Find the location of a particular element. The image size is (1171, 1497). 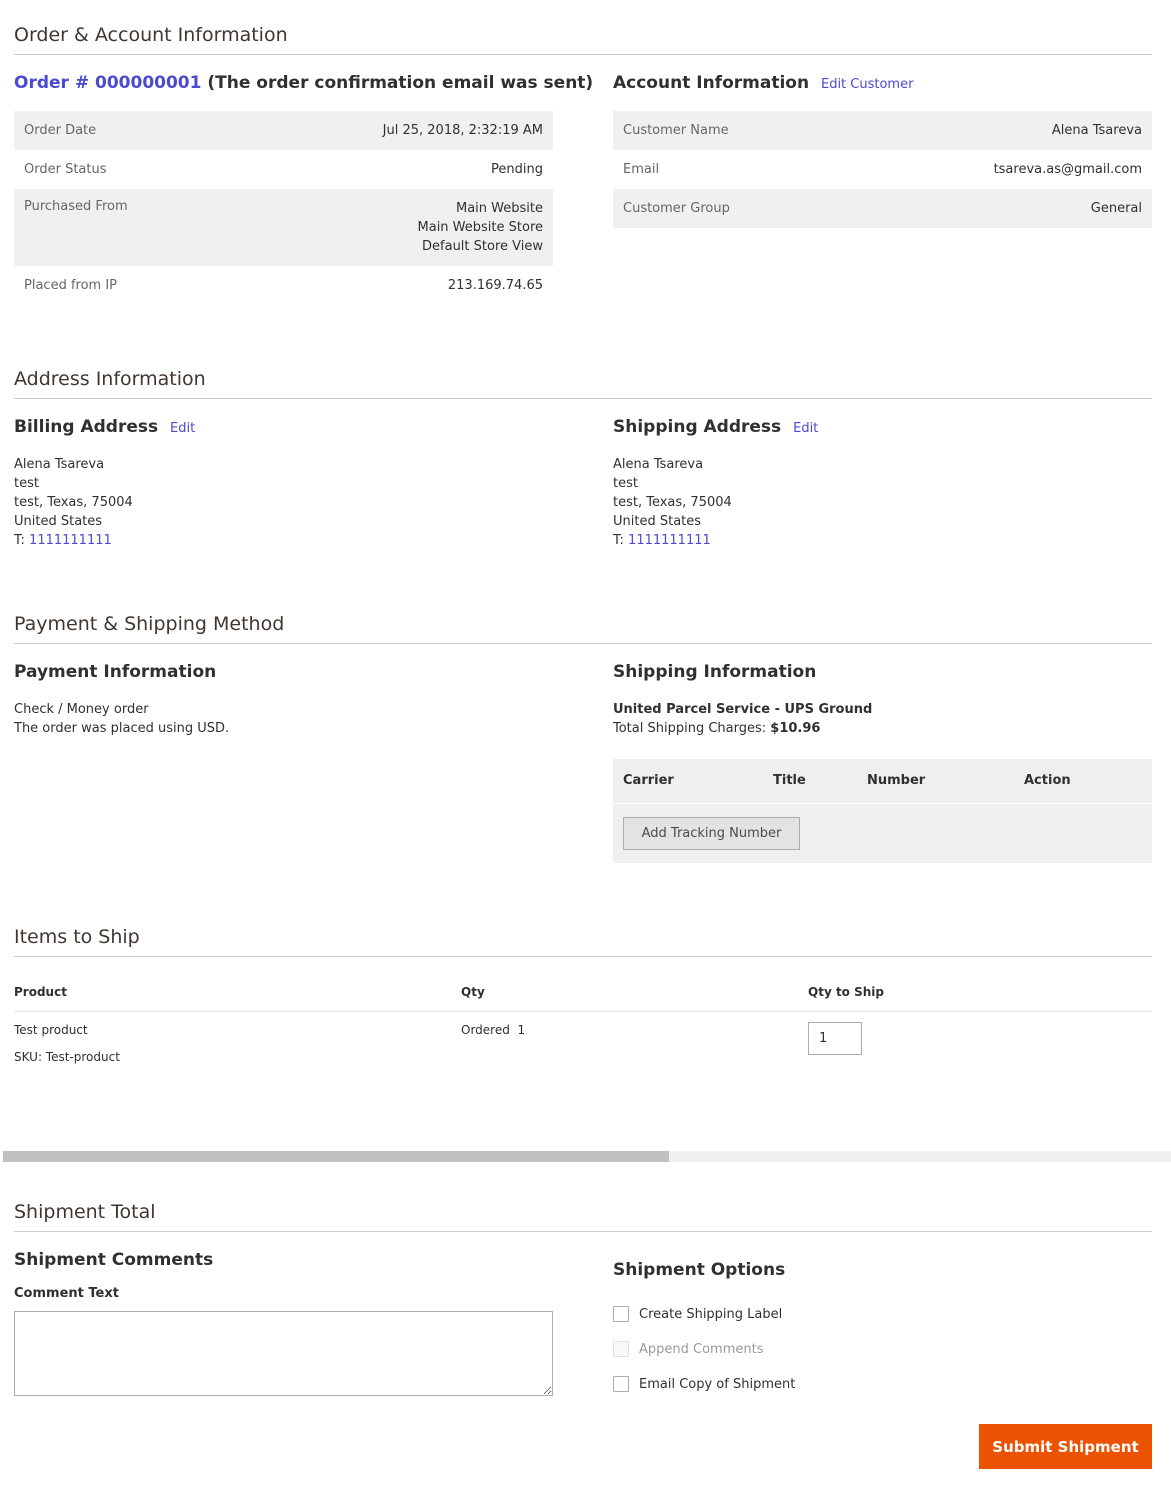

horizontal-scrollbar is located at coordinates (587, 1156).